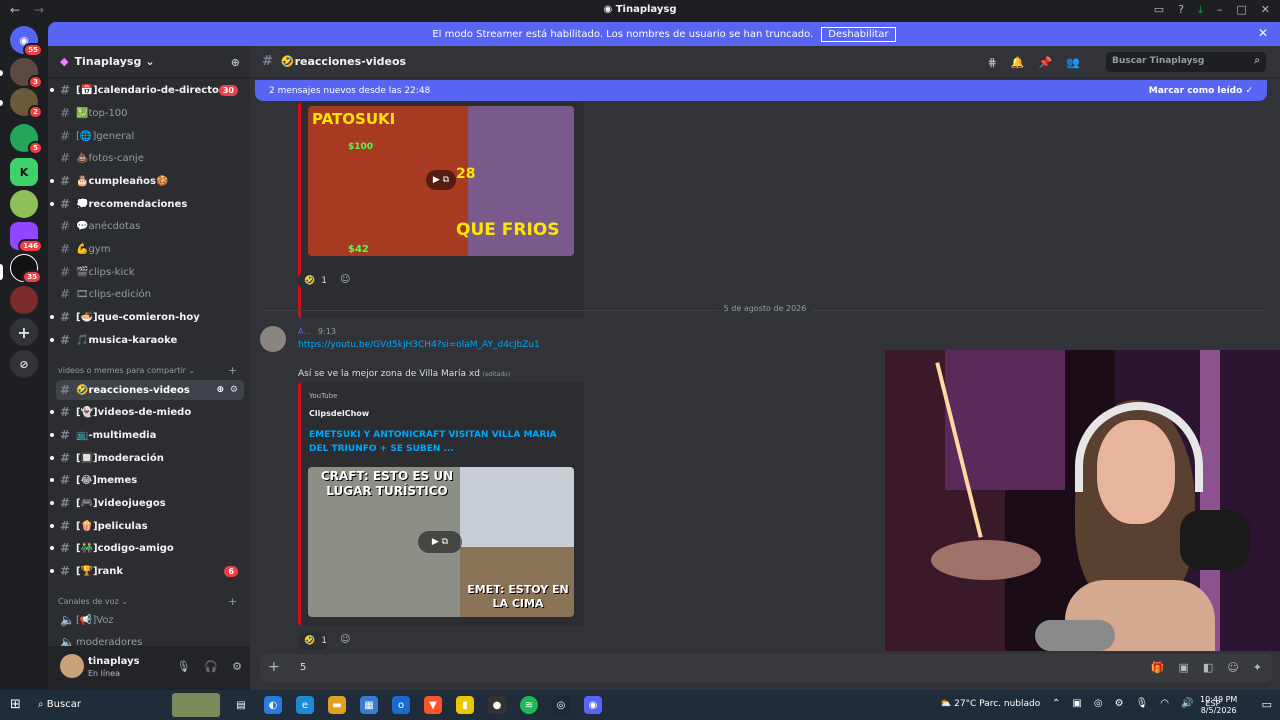 The image size is (1280, 720). Describe the element at coordinates (1158, 667) in the screenshot. I see `gift-icon: 🎁` at that location.